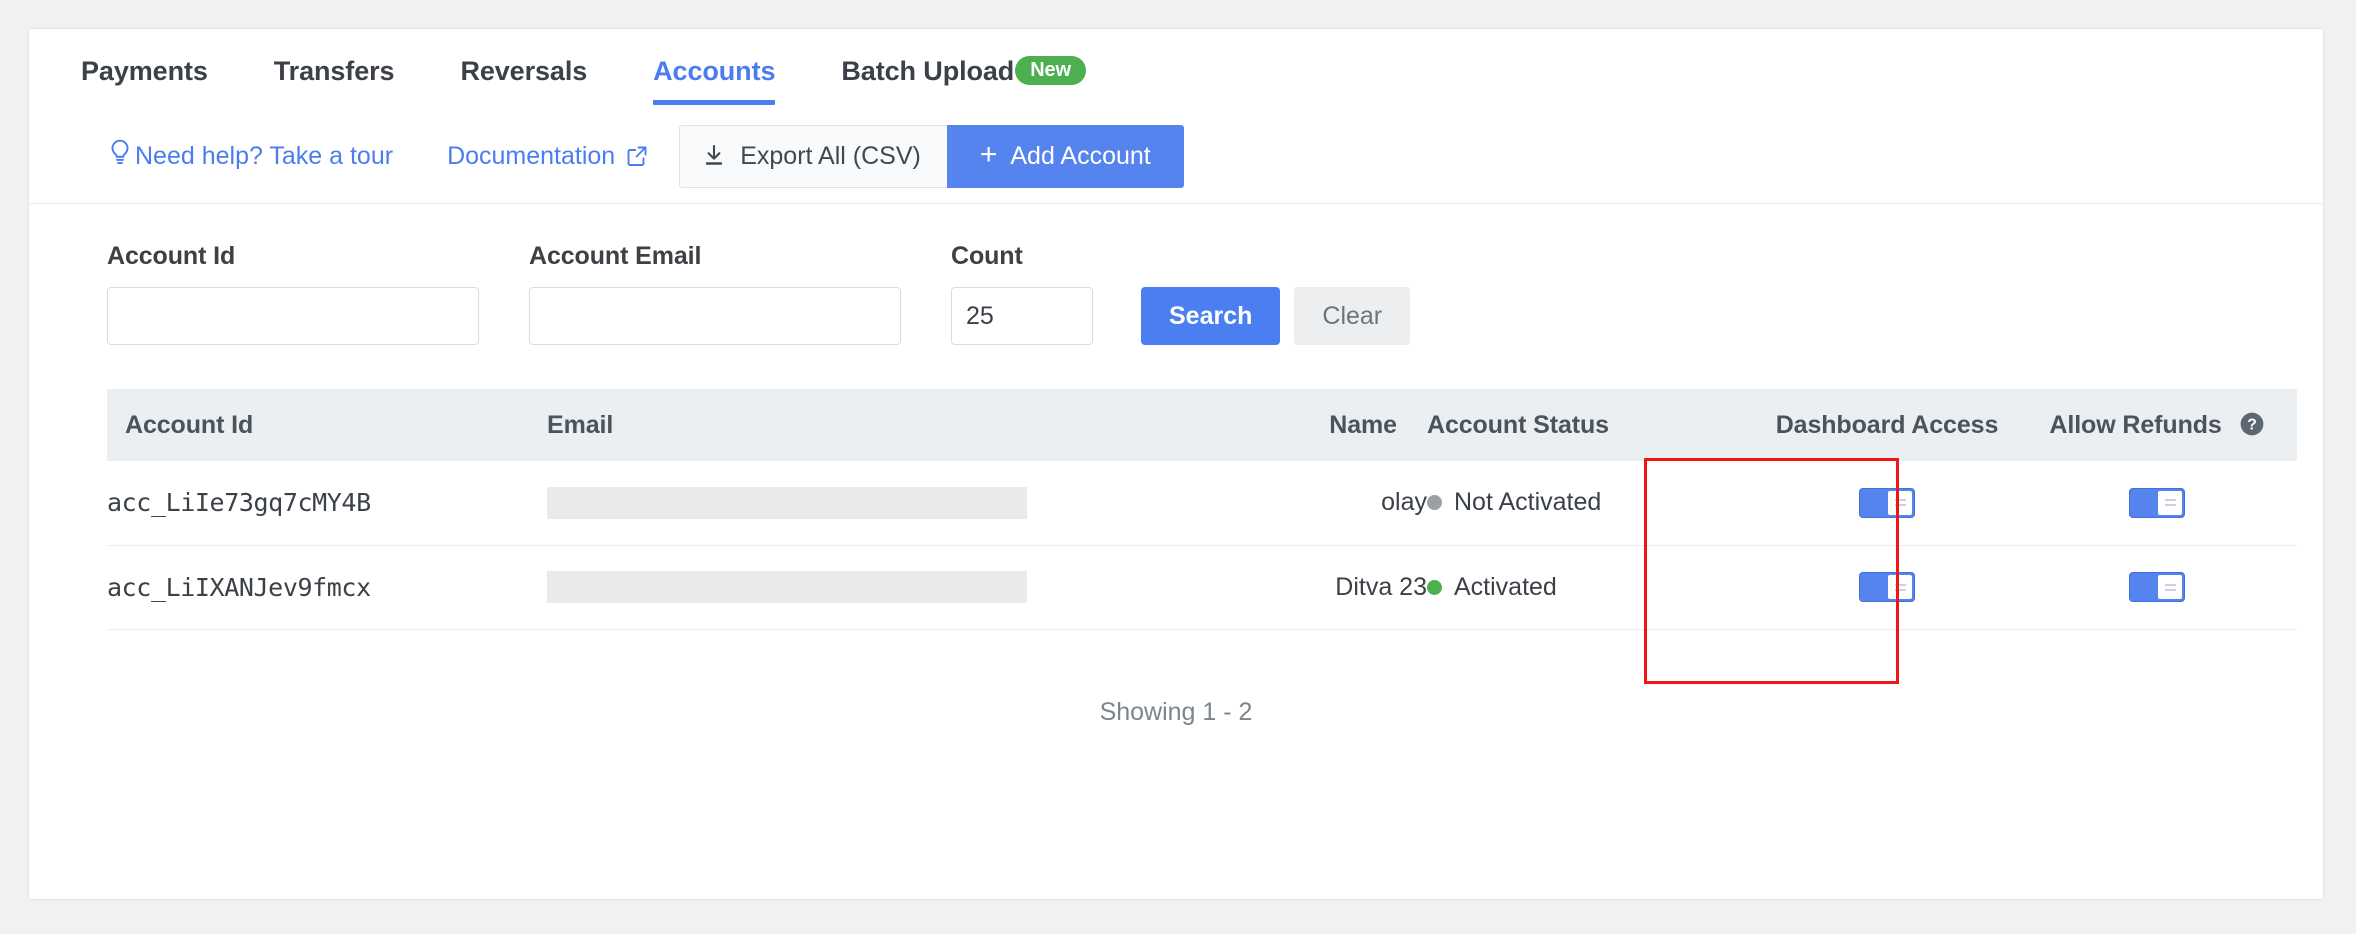  I want to click on cell-name: Ditva 23, so click(1302, 587).